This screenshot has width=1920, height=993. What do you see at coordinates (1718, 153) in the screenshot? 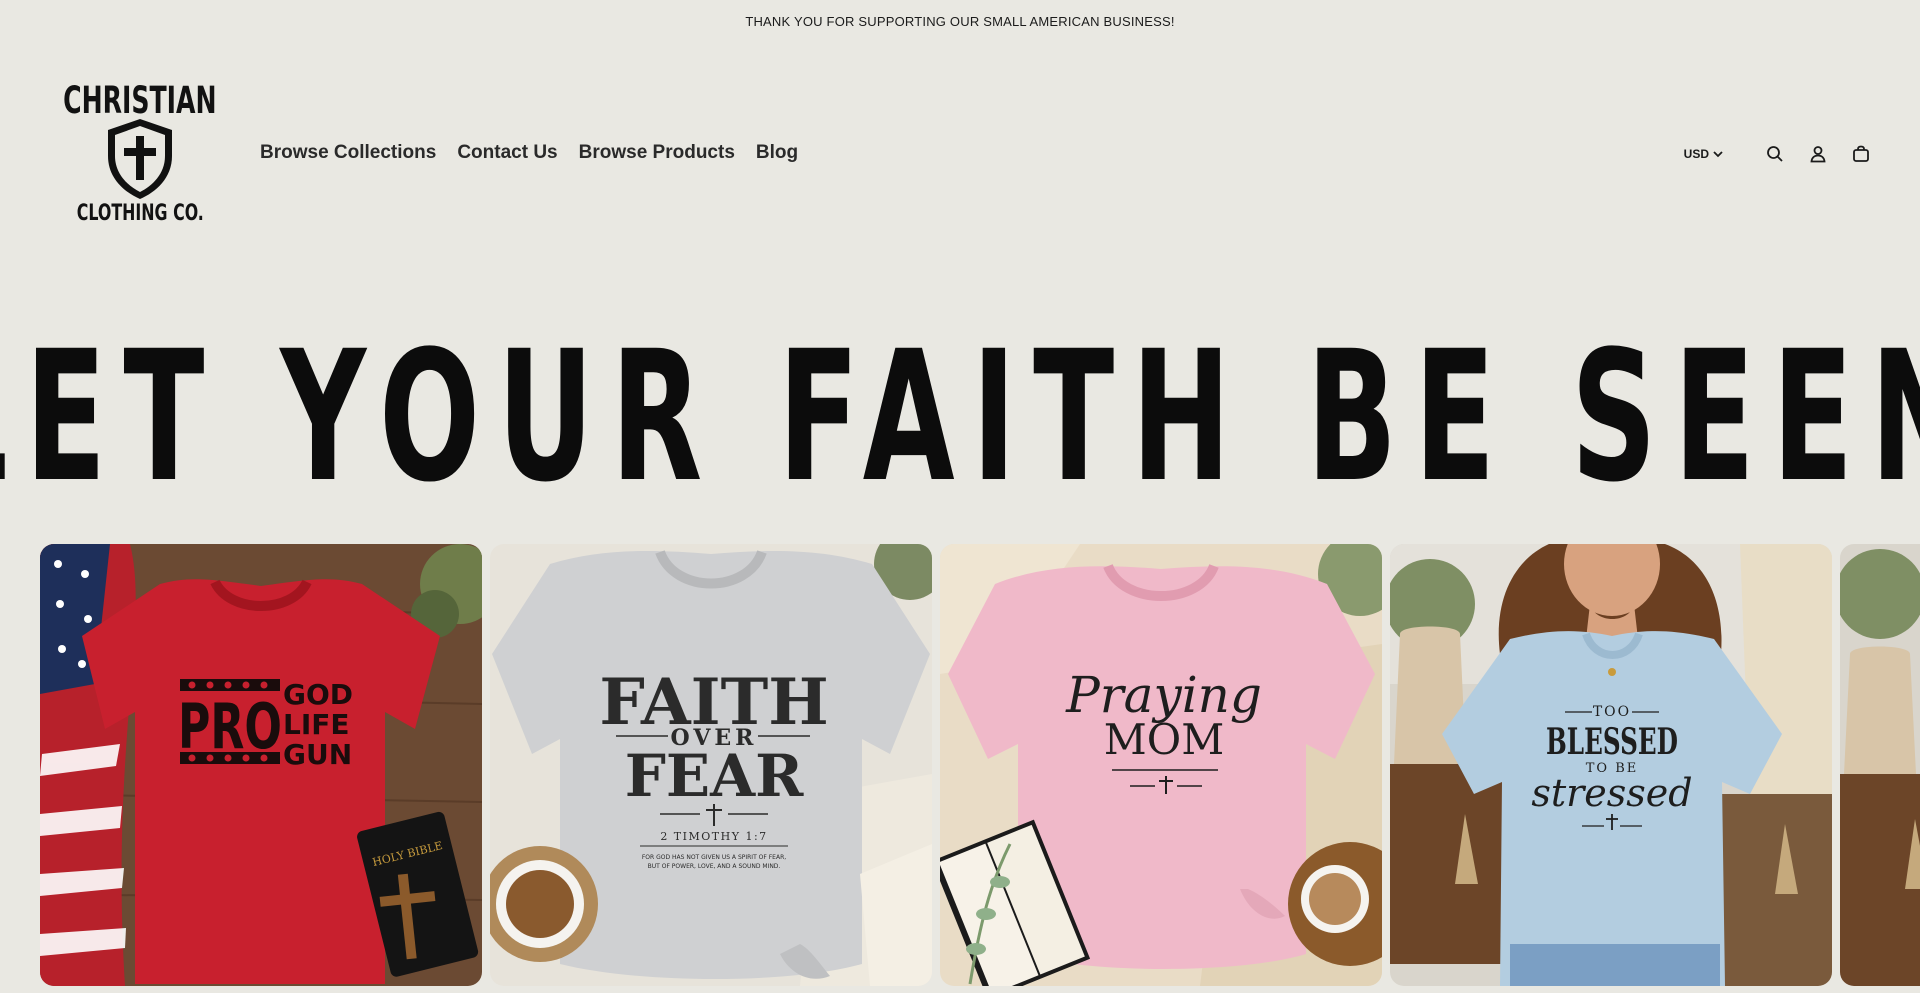
I see `chevron-down-icon` at bounding box center [1718, 153].